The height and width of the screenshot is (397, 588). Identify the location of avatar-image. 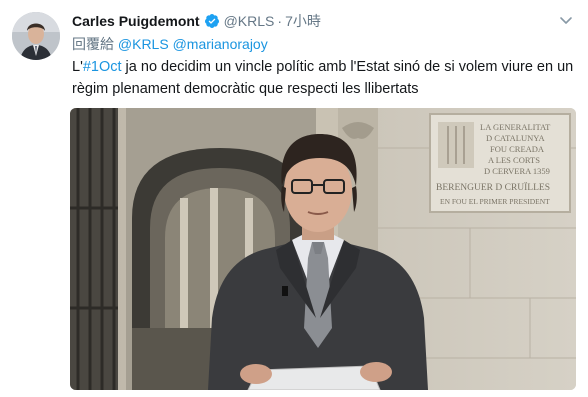
(36, 36).